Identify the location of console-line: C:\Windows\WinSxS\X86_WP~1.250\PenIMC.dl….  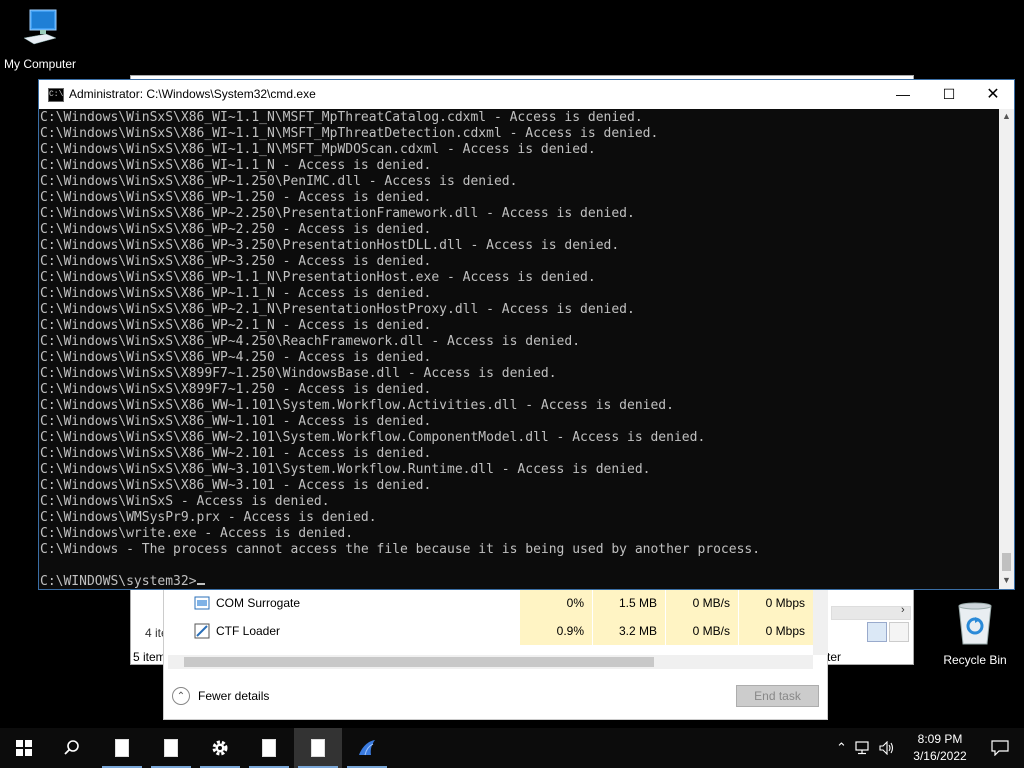
(279, 181).